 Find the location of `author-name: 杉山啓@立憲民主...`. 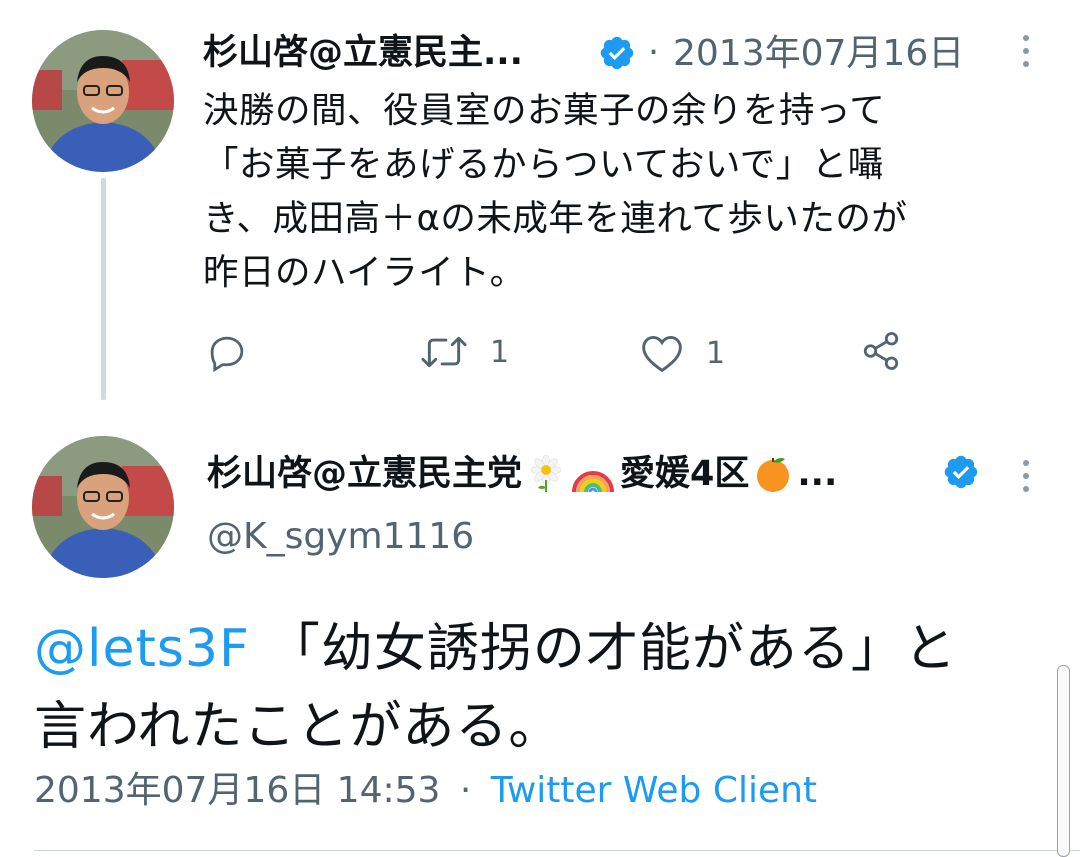

author-name: 杉山啓@立憲民主... is located at coordinates (363, 53).